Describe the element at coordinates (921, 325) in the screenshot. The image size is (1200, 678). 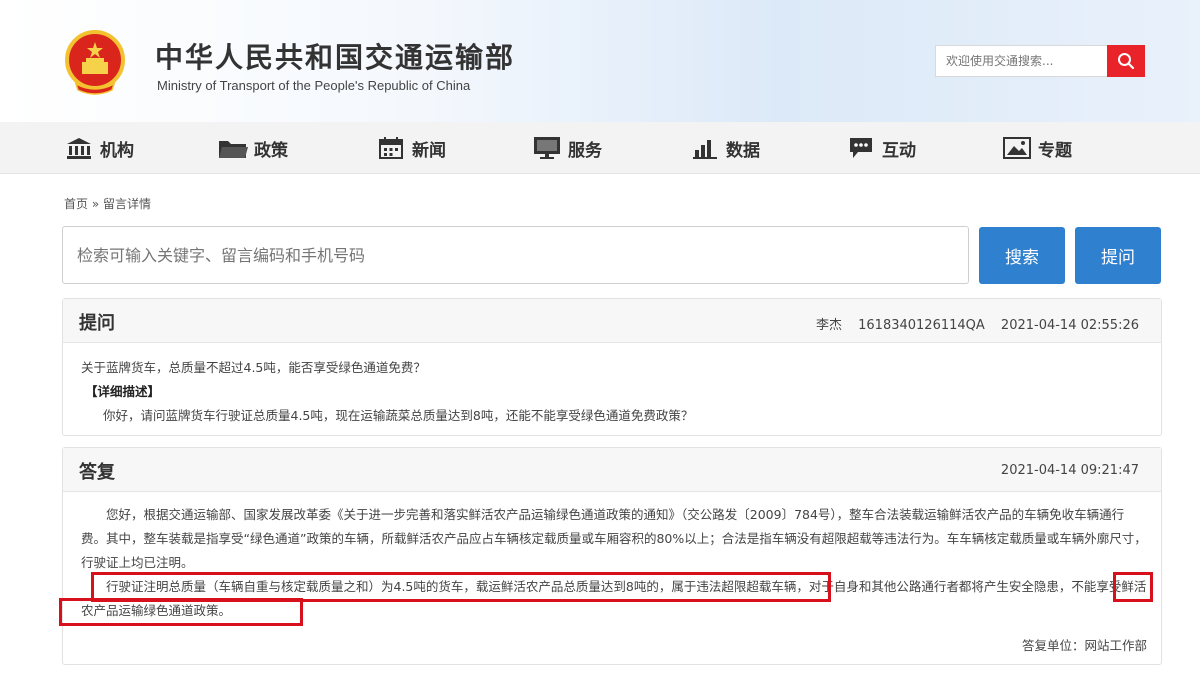
I see `question-code: 1618340126114QA` at that location.